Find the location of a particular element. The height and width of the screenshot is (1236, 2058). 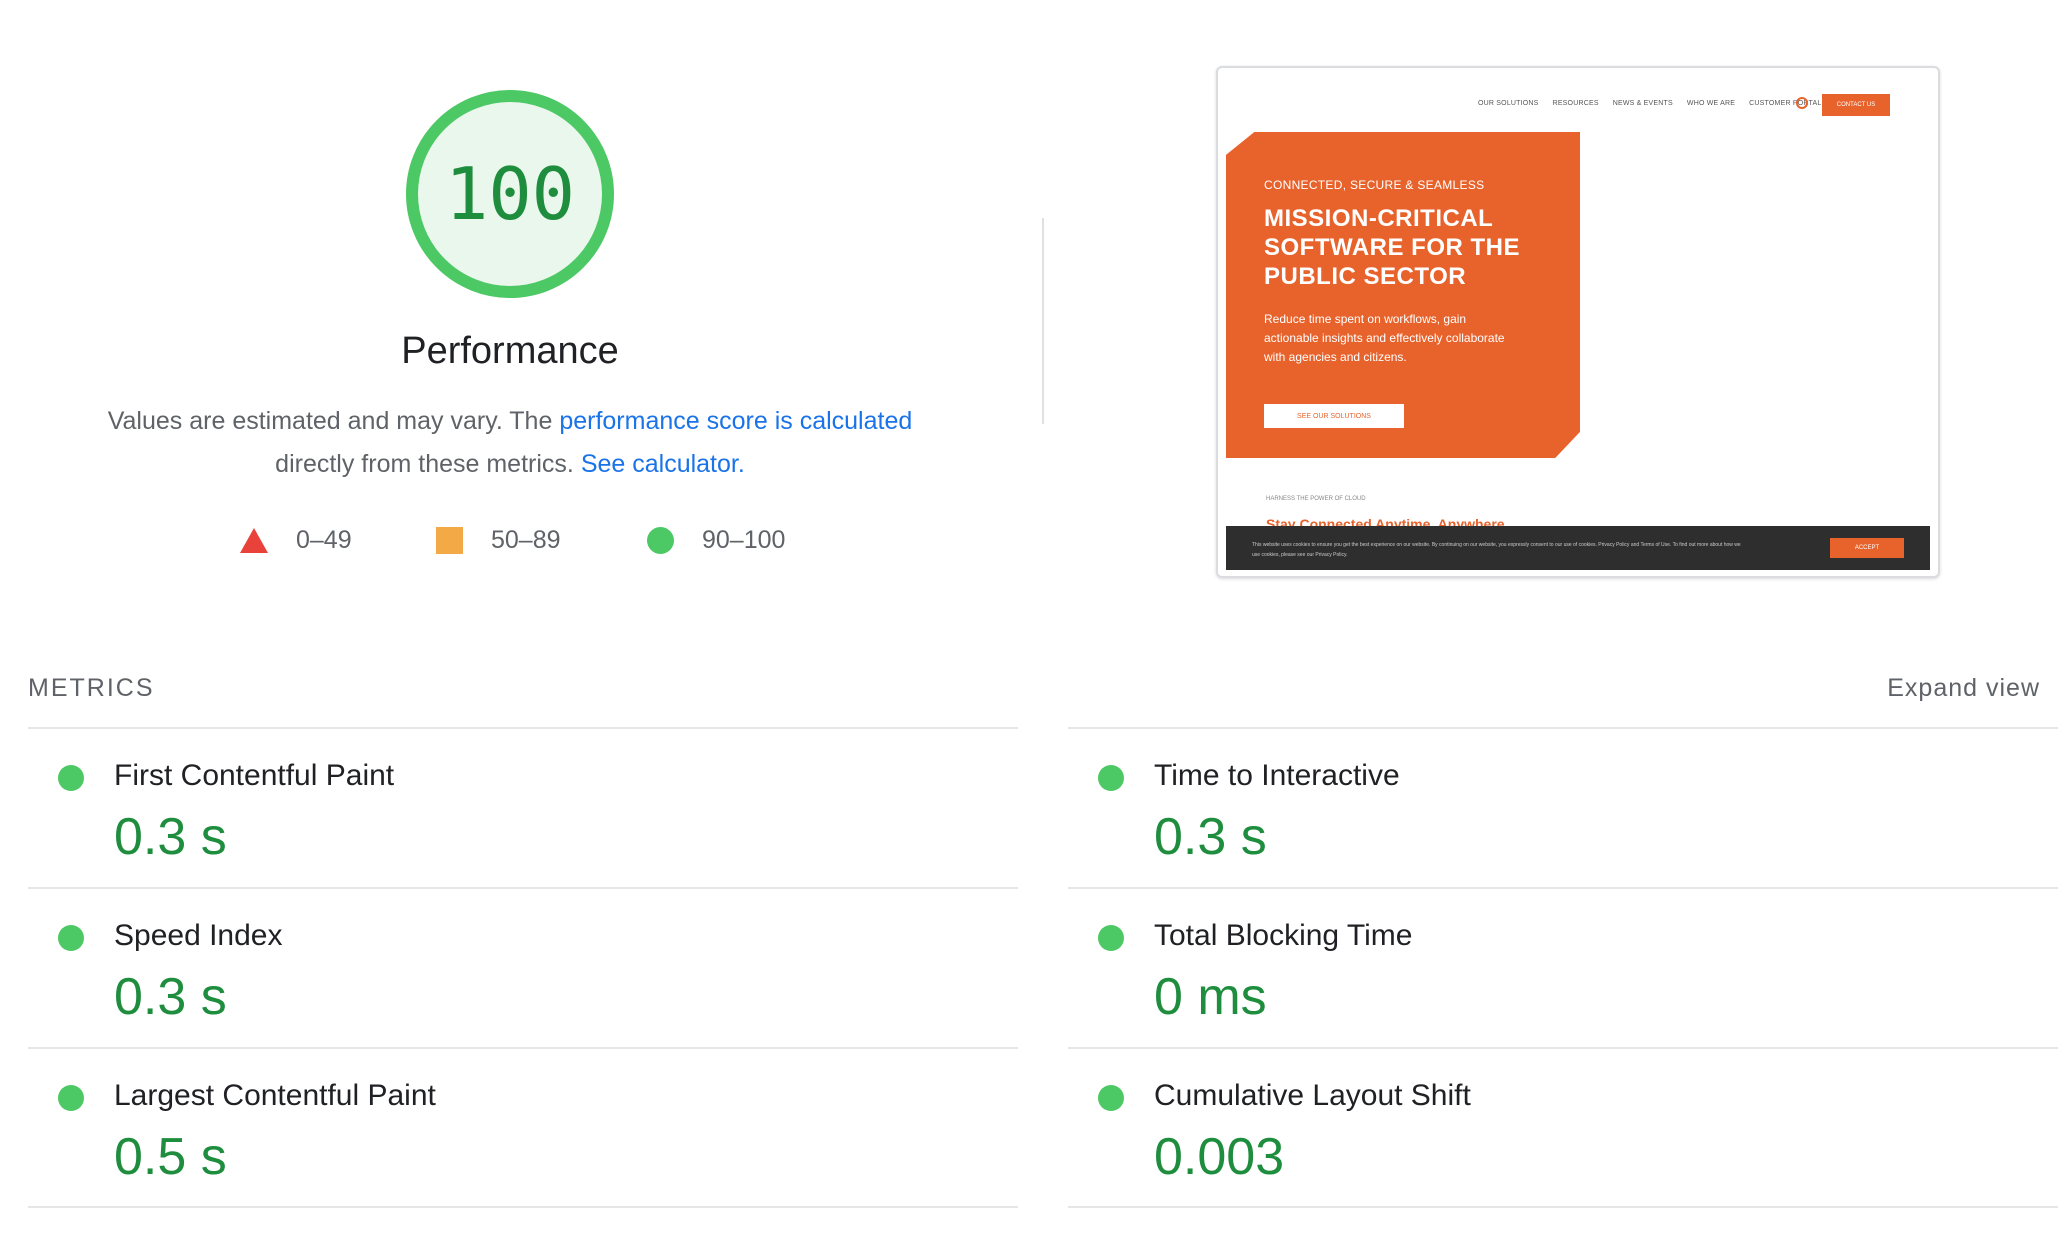

score-value: 100 is located at coordinates (510, 194).